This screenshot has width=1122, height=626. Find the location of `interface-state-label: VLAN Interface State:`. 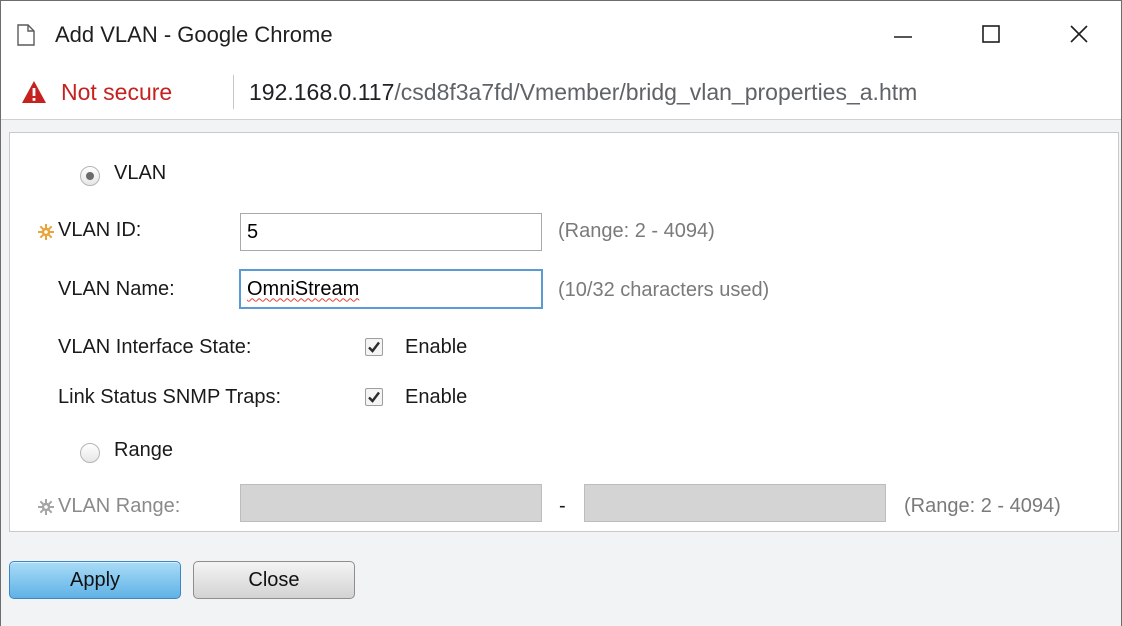

interface-state-label: VLAN Interface State: is located at coordinates (155, 347).